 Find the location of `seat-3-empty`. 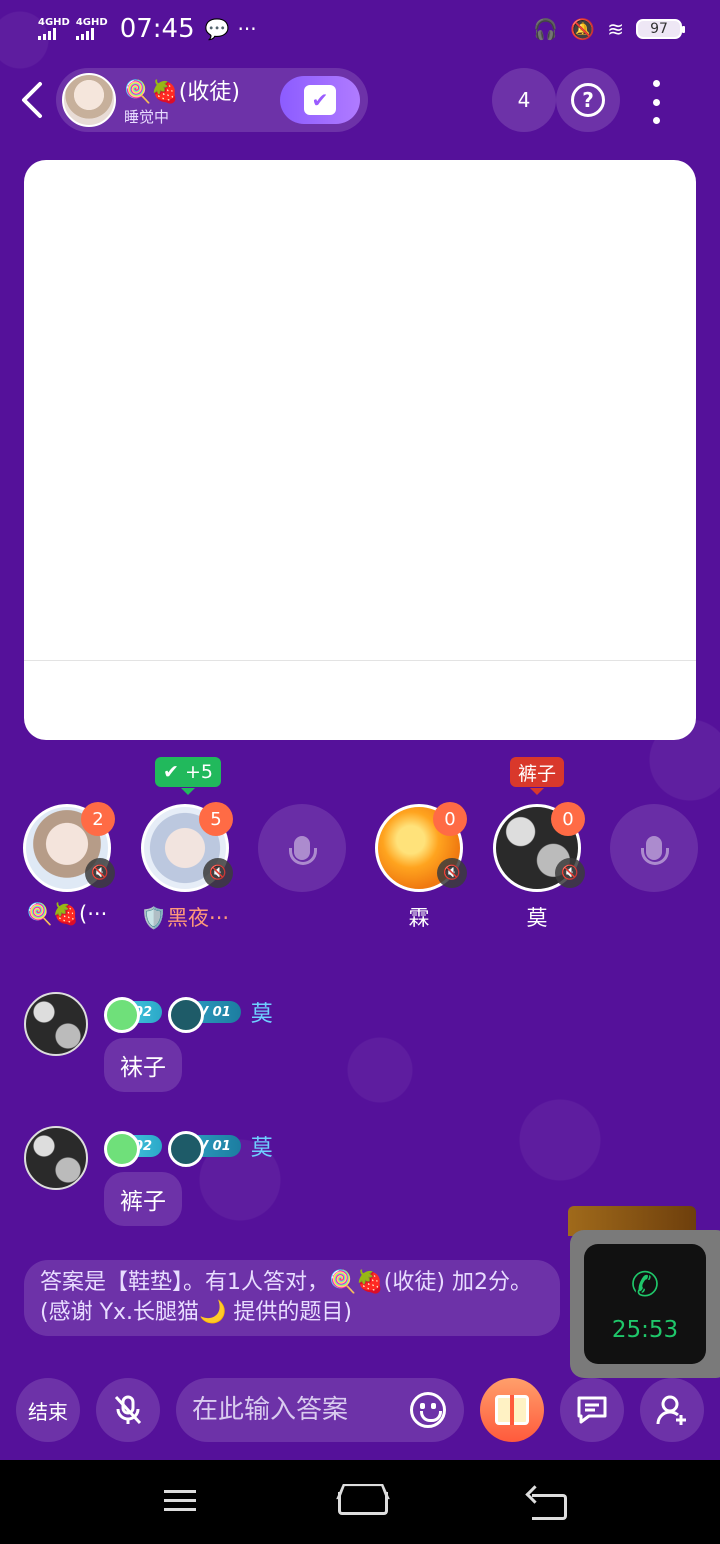

seat-3-empty is located at coordinates (302, 848).